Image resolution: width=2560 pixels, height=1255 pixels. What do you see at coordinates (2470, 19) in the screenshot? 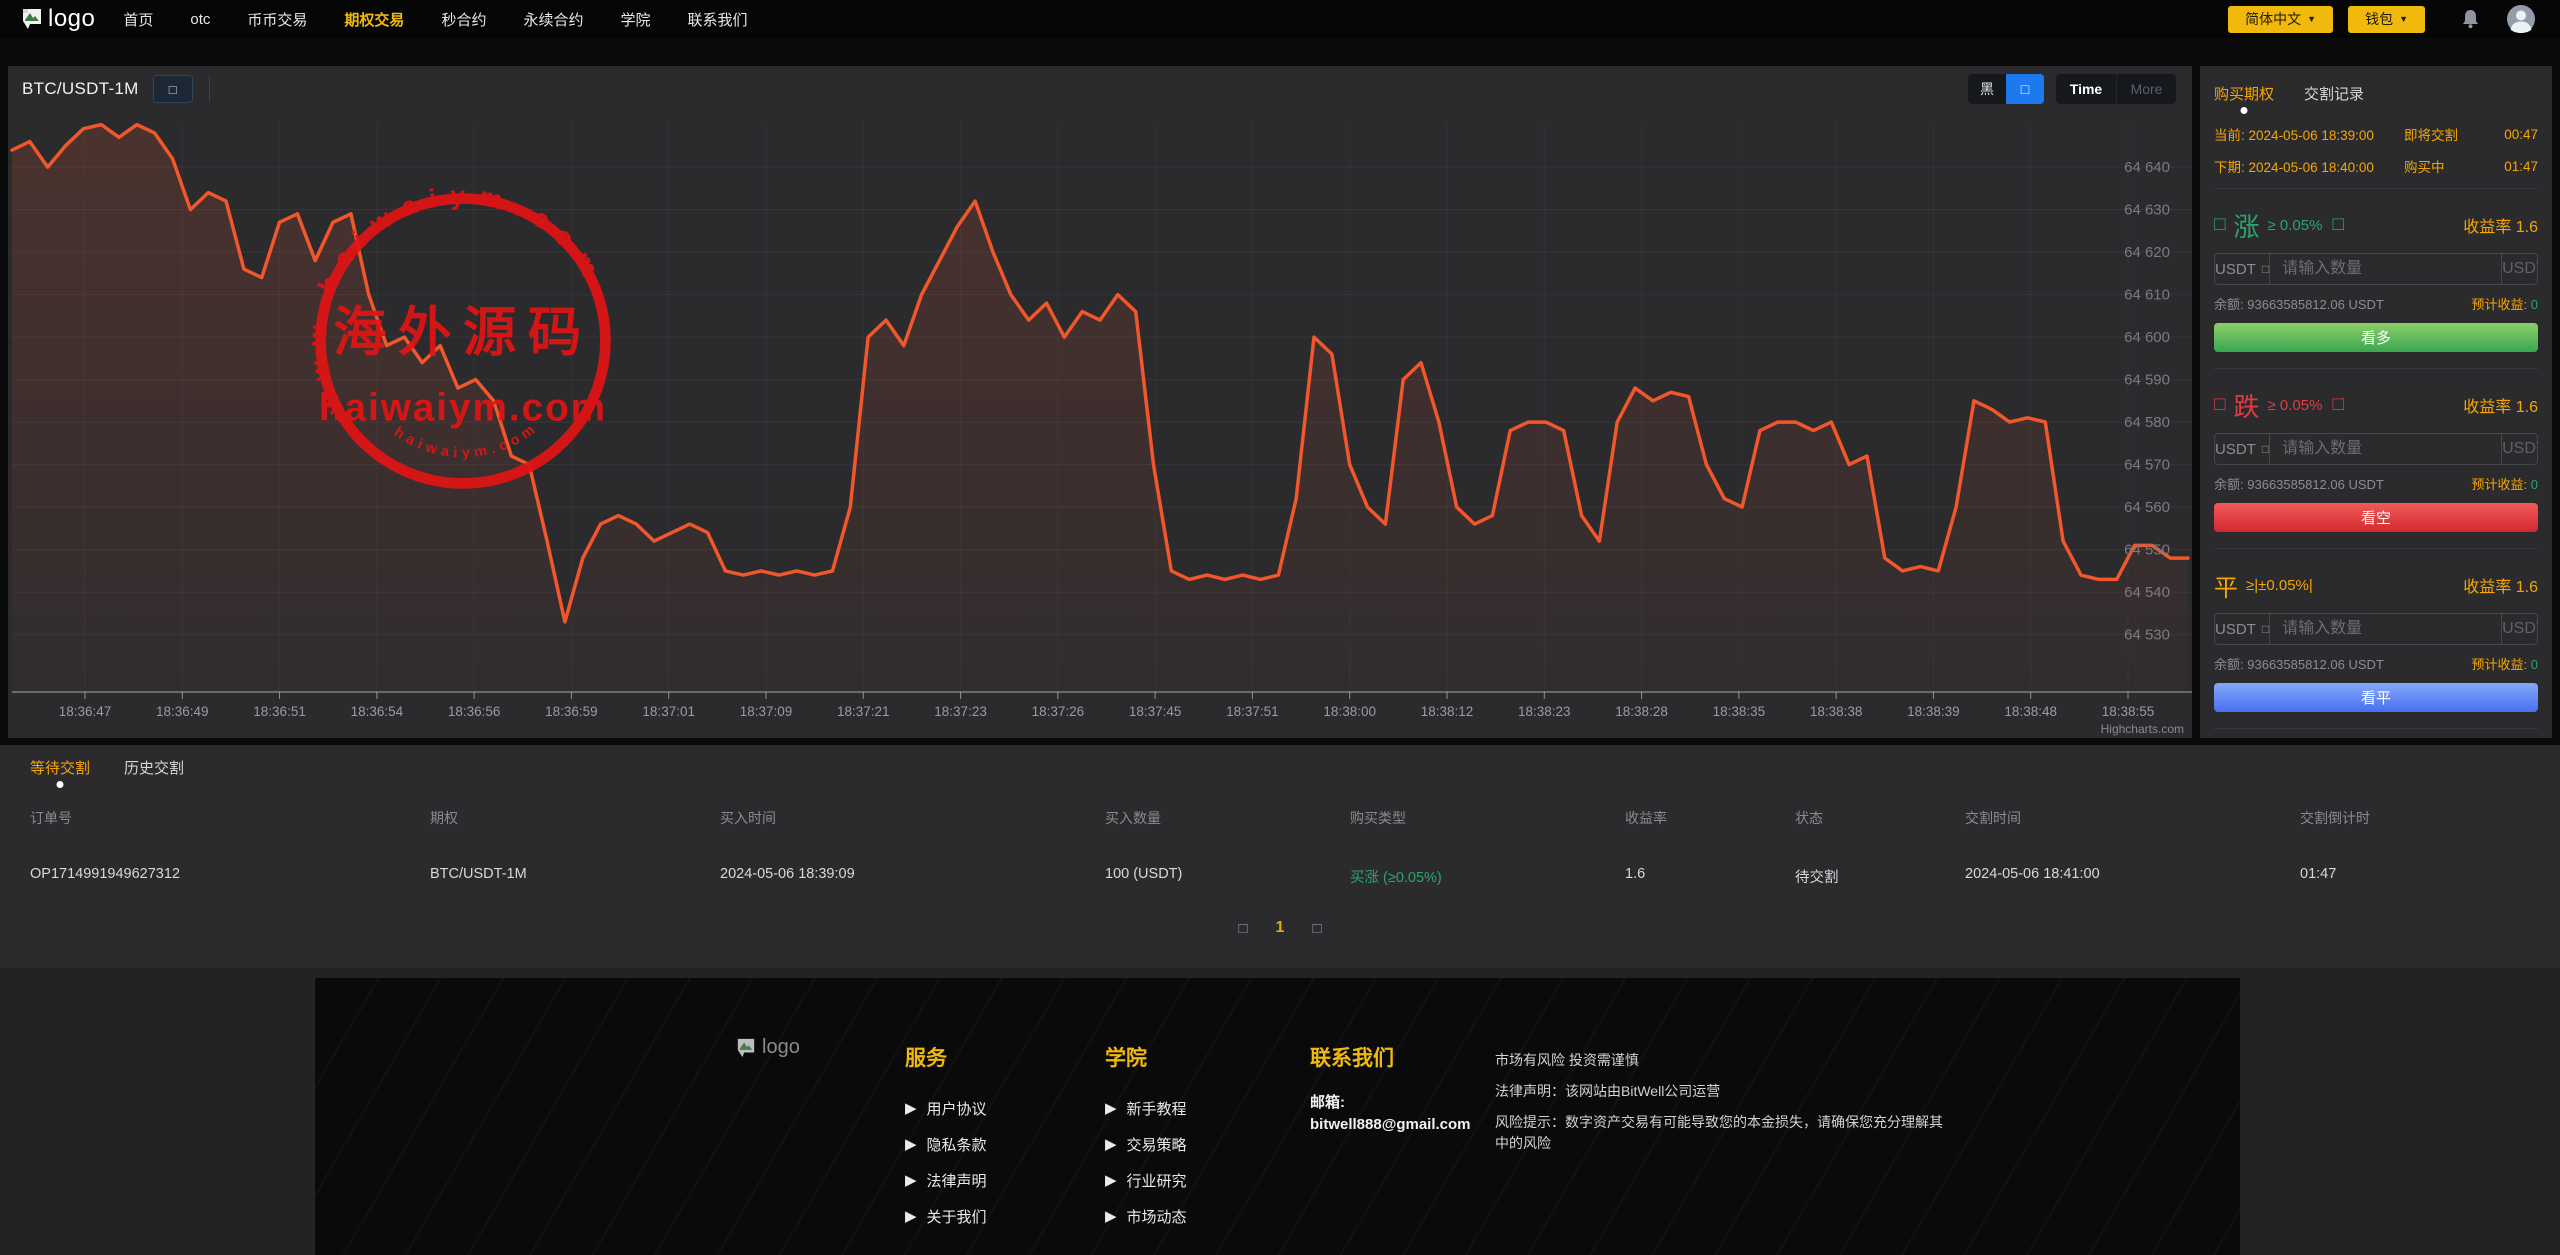
I see `notification-bell-icon` at bounding box center [2470, 19].